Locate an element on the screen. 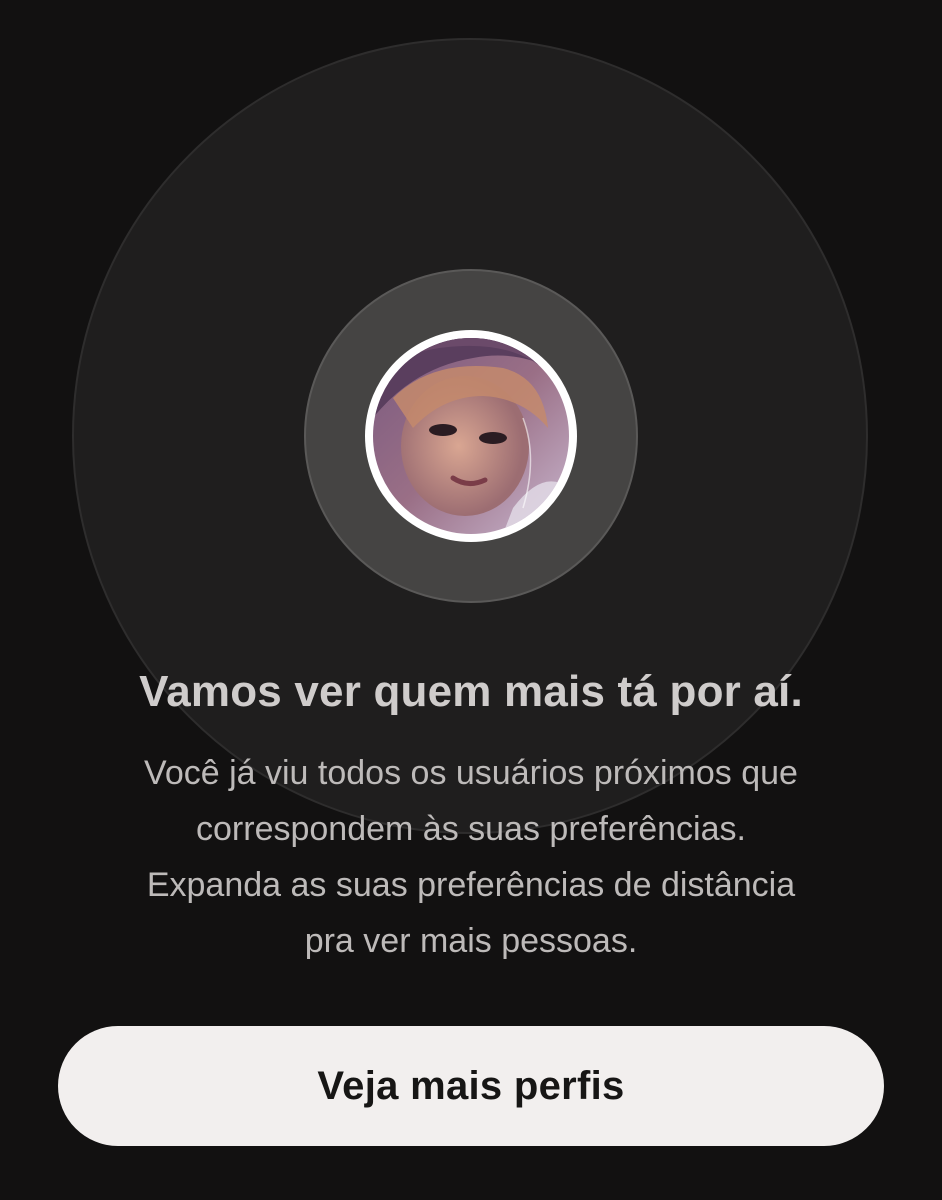  empty-state-title: Vamos ver quem mais tá por aí. is located at coordinates (471, 691).